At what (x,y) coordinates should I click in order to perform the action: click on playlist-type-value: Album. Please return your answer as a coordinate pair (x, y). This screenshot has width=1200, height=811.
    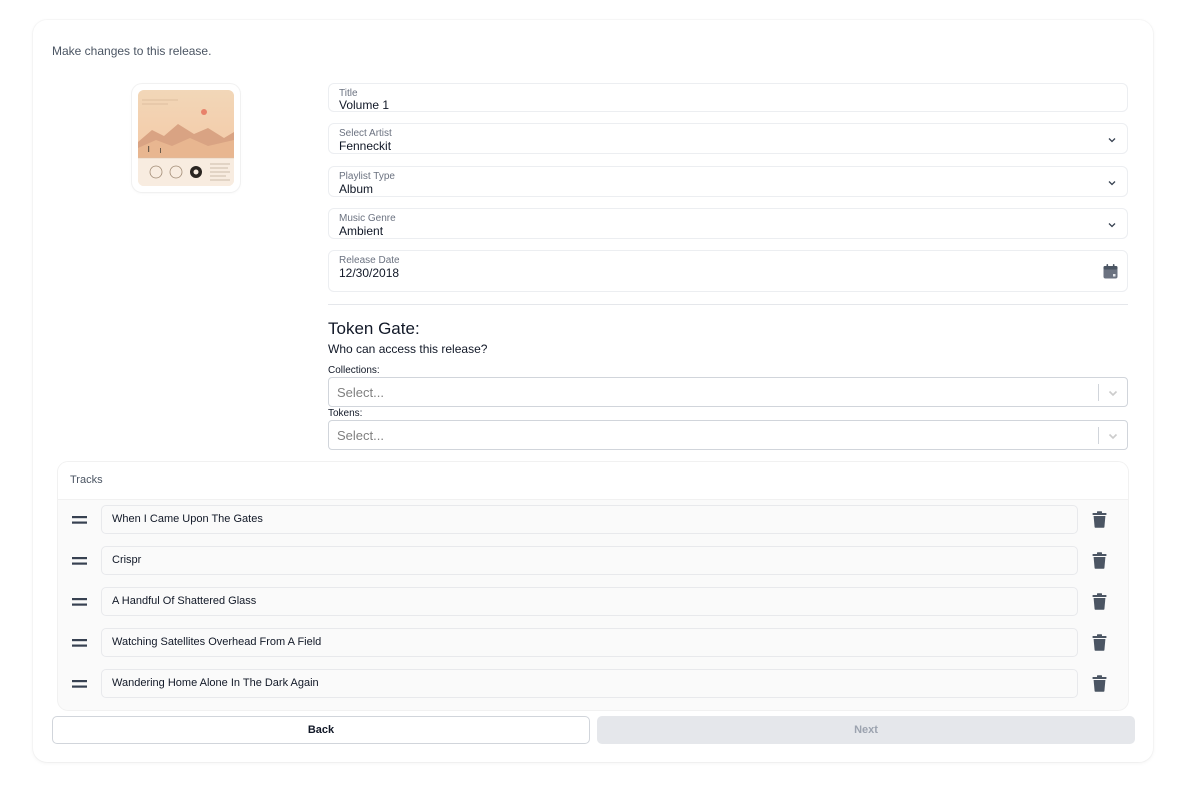
    Looking at the image, I should click on (356, 189).